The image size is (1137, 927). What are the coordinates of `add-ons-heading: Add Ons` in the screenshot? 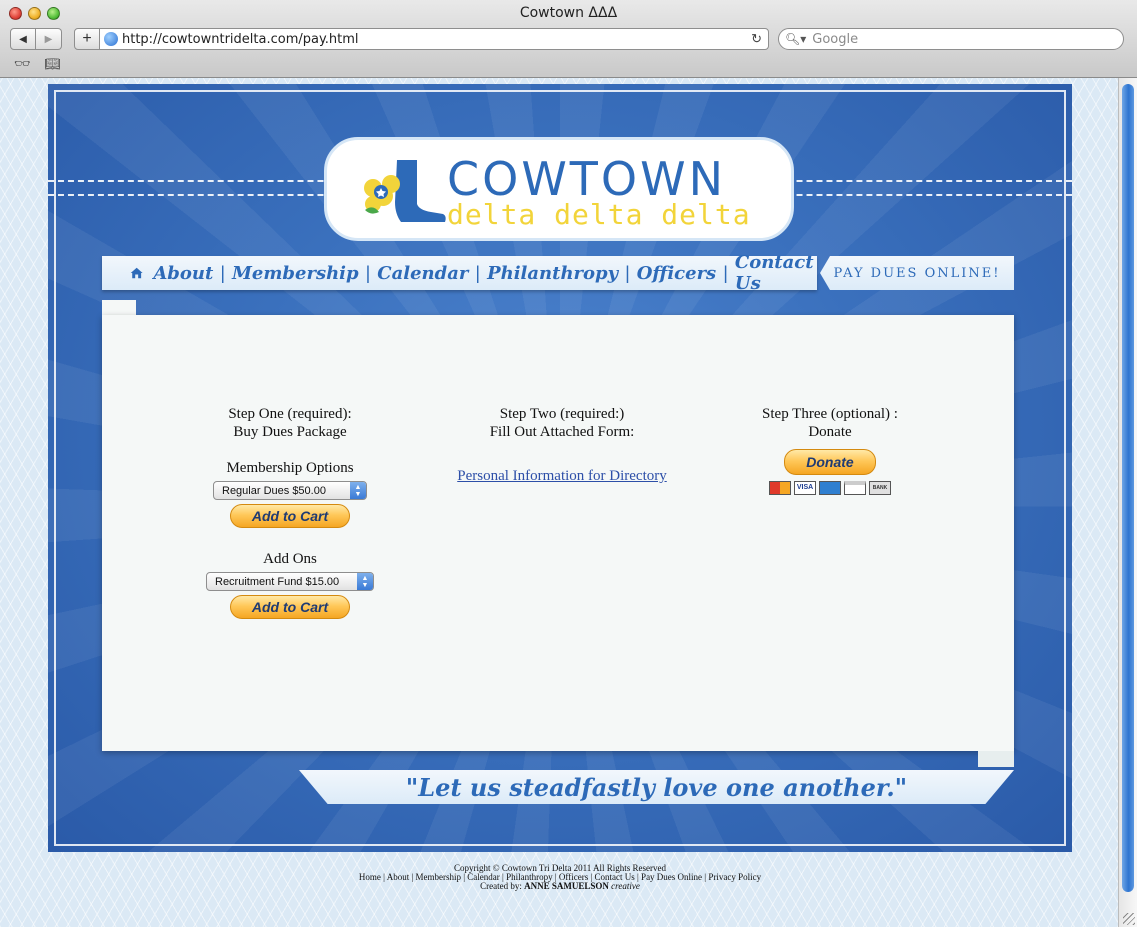 It's located at (290, 559).